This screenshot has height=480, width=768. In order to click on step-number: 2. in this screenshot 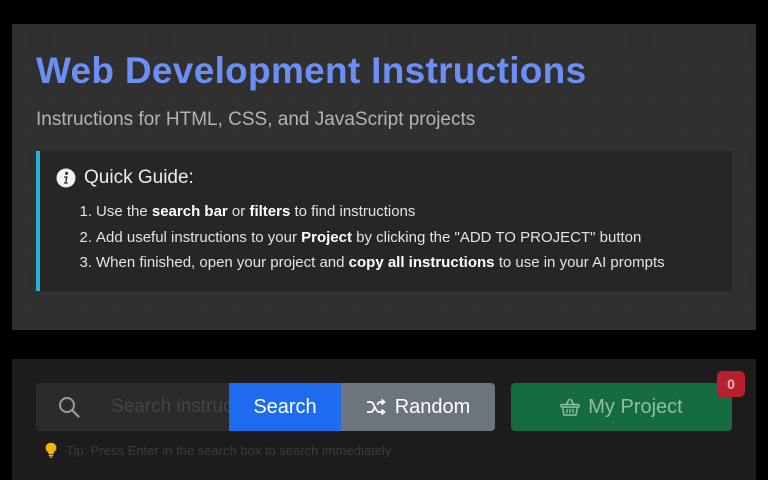, I will do `click(85, 237)`.